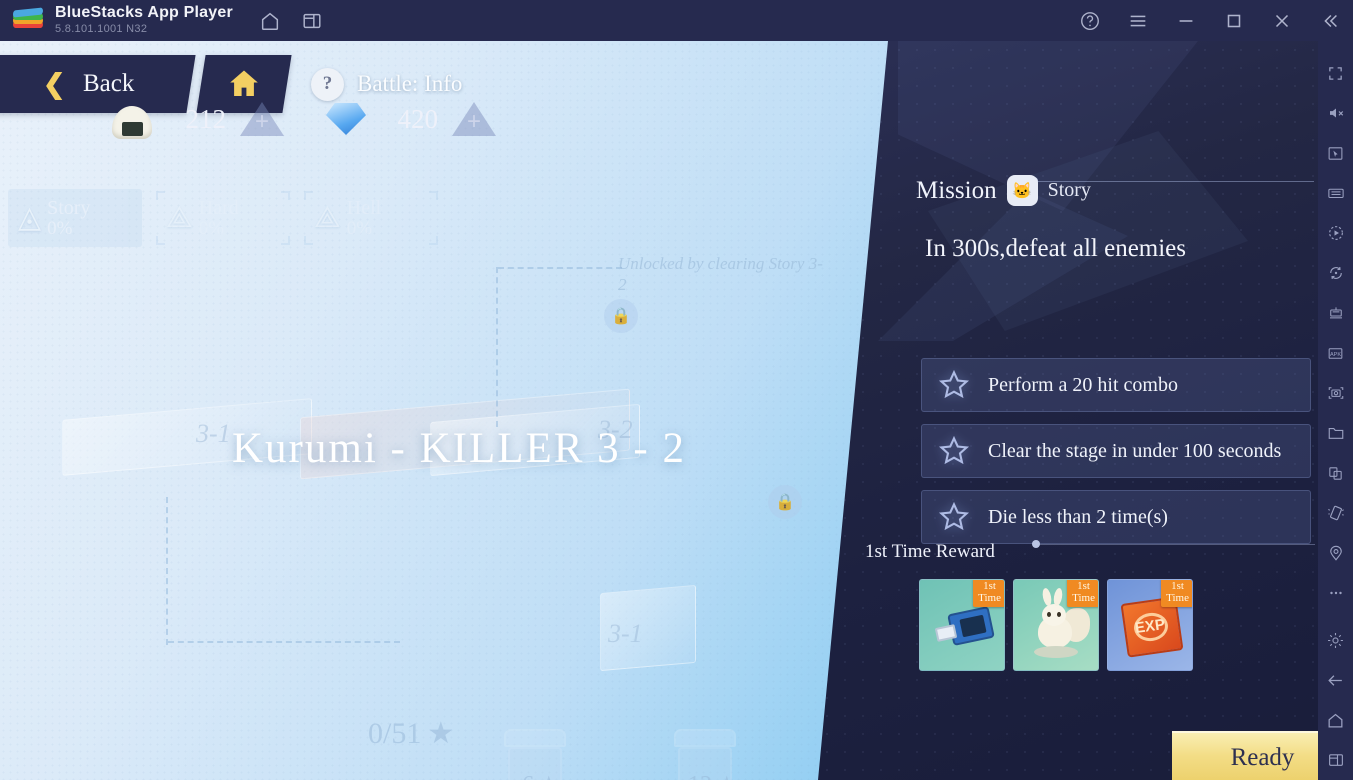 The width and height of the screenshot is (1353, 780). Describe the element at coordinates (1335, 73) in the screenshot. I see `fullscreen-icon` at that location.